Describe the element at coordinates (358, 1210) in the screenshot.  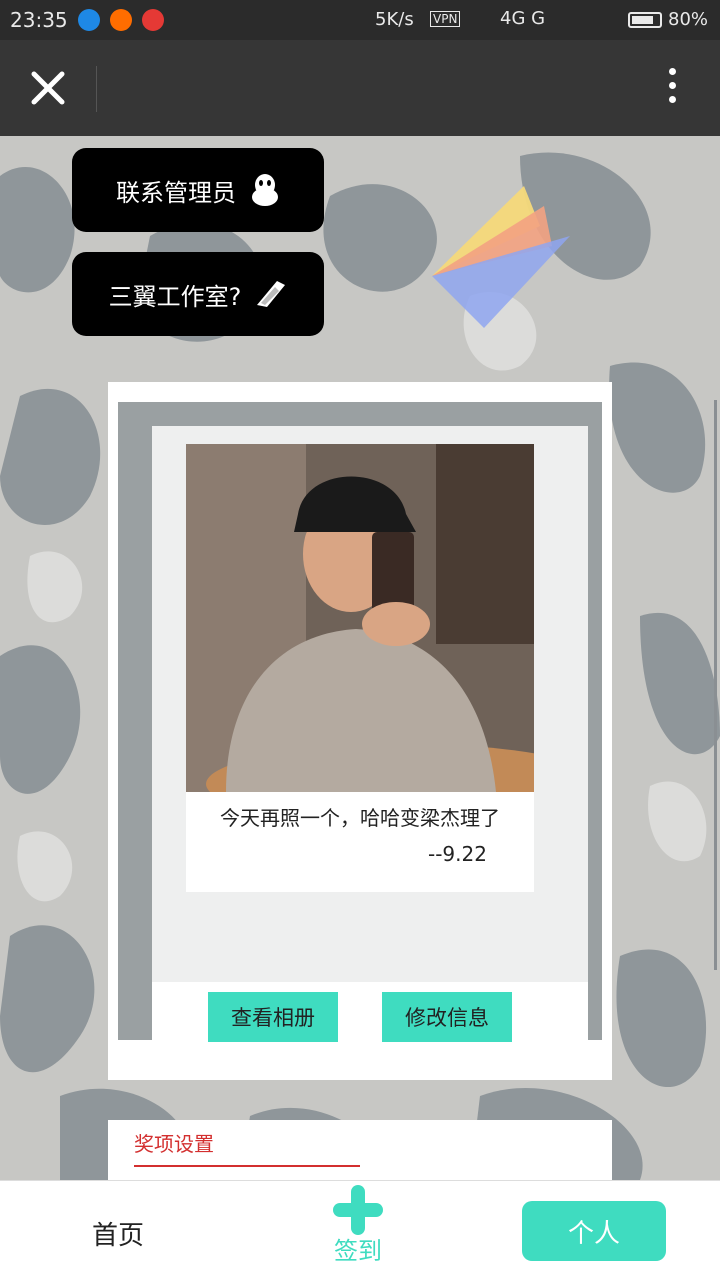
I see `plus-icon` at that location.